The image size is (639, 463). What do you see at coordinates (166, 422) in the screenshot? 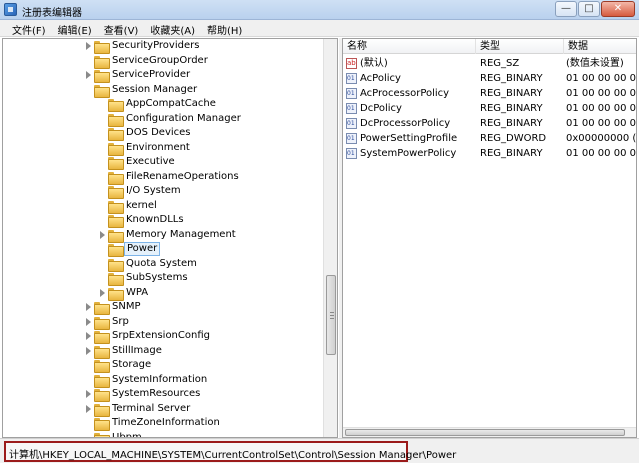
I see `tree-item-label: TimeZoneInformation` at bounding box center [166, 422].